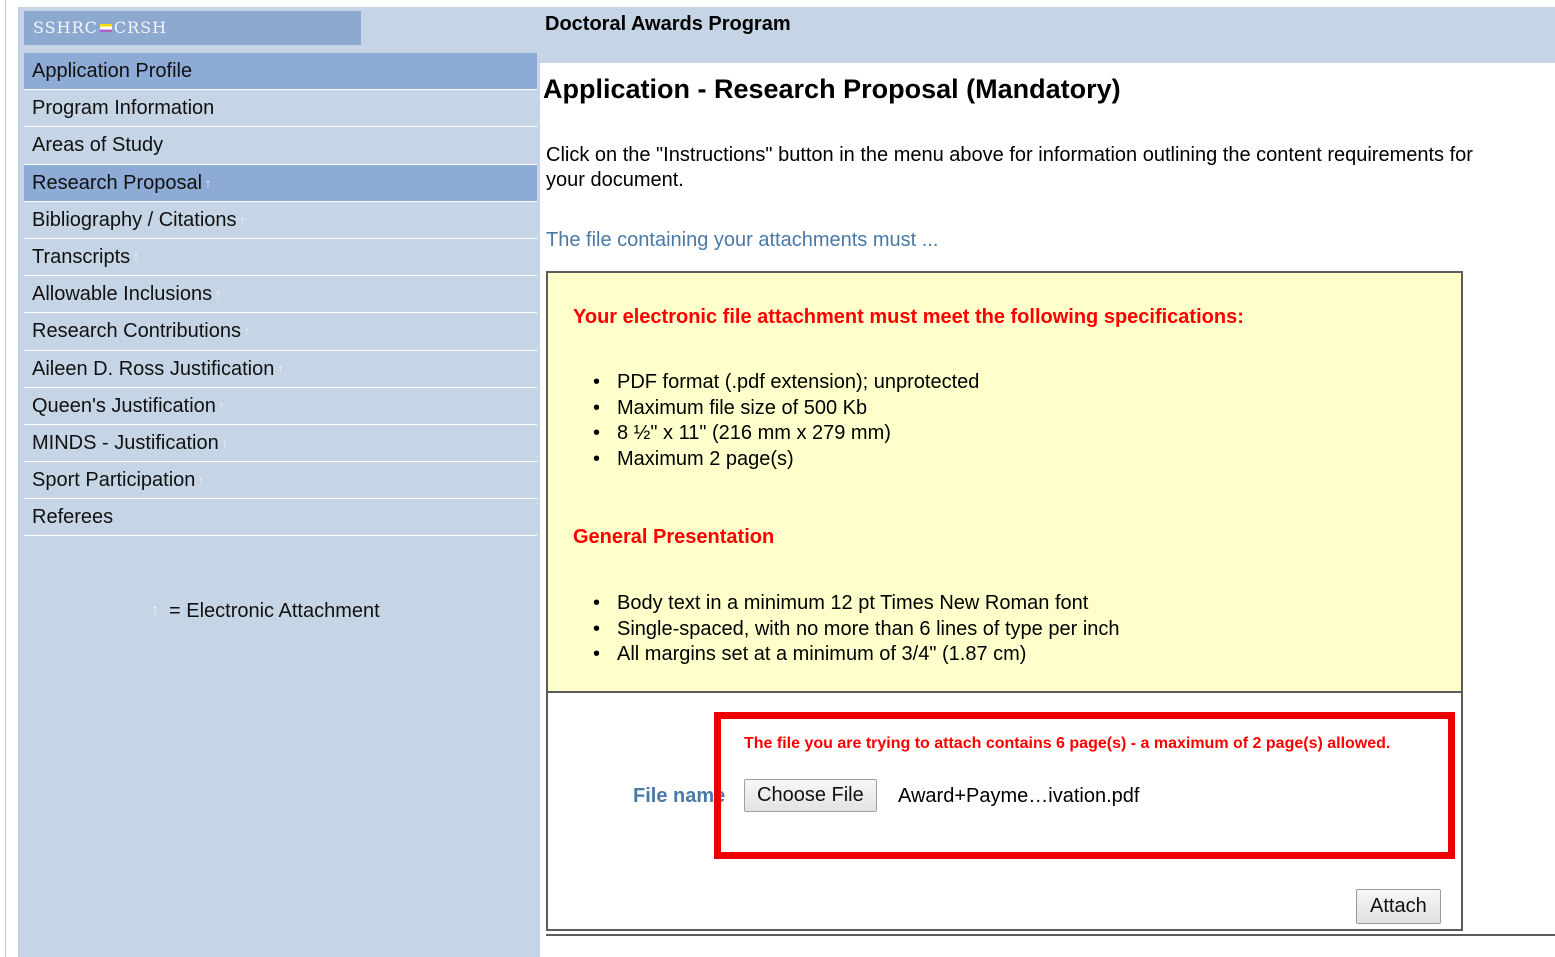 This screenshot has width=1555, height=957. Describe the element at coordinates (674, 537) in the screenshot. I see `general-presentation-heading: General Presentation` at that location.